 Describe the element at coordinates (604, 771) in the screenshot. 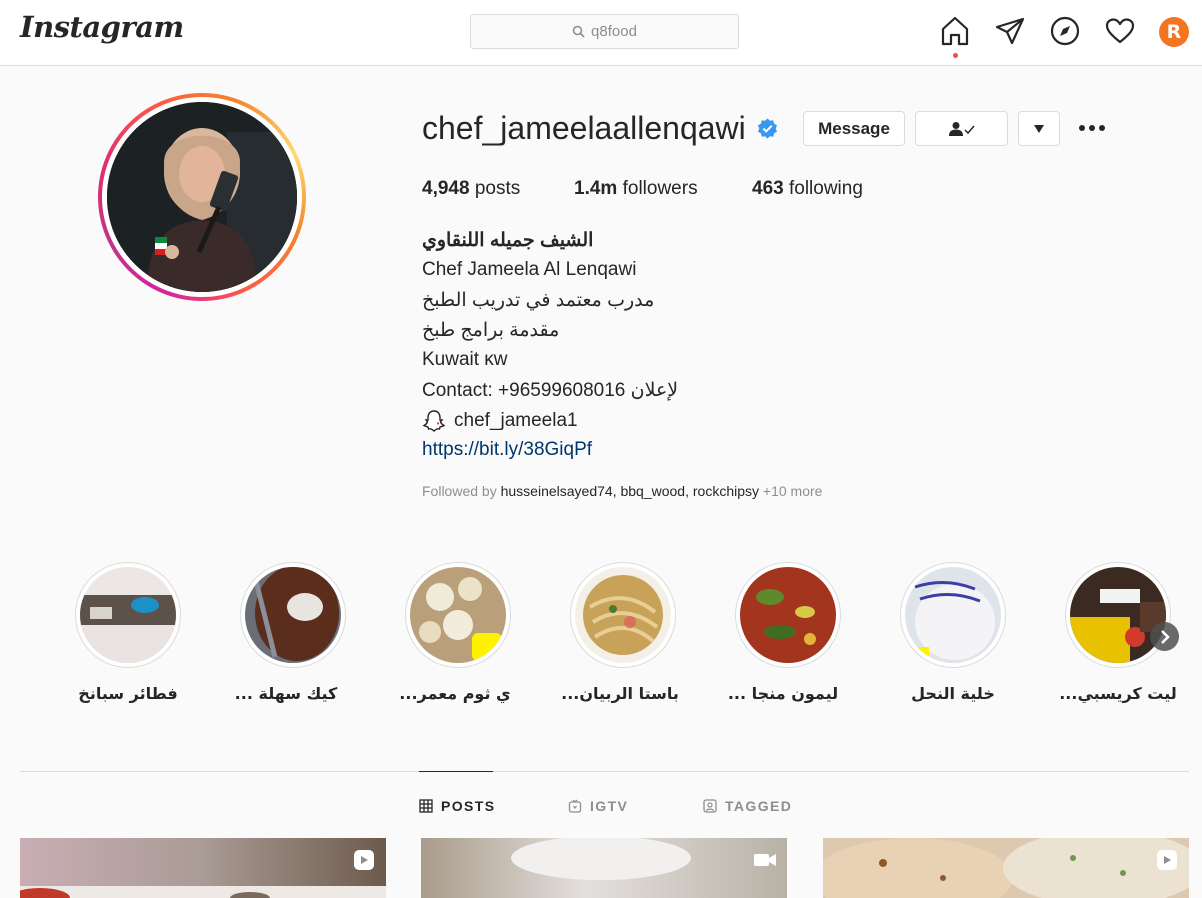

I see `tabs-divider` at that location.